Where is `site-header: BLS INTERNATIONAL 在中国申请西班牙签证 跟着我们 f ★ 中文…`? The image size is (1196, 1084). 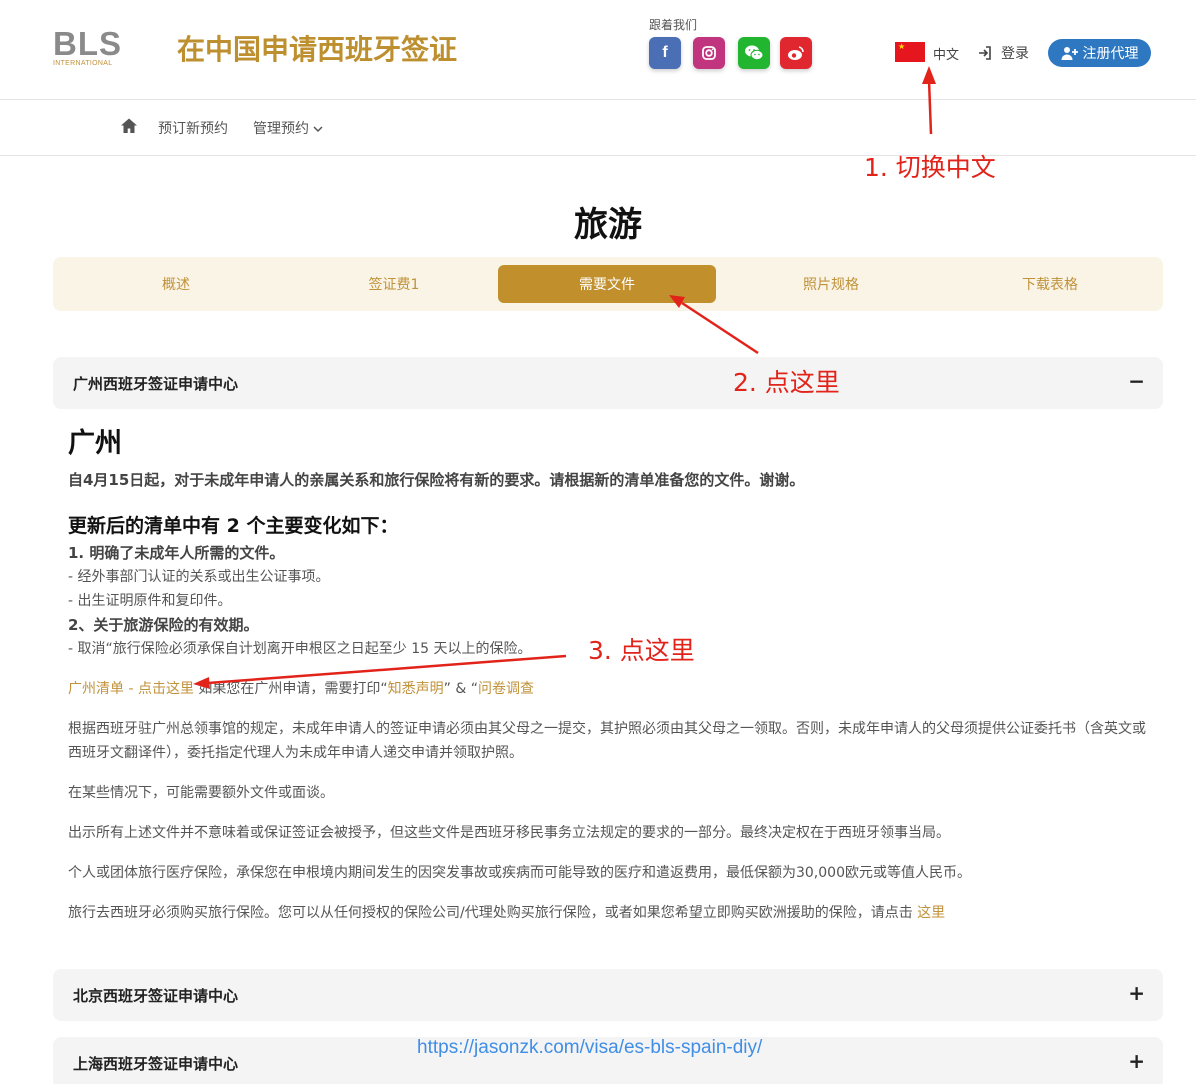
site-header: BLS INTERNATIONAL 在中国申请西班牙签证 跟着我们 f ★ 中文… is located at coordinates (598, 50).